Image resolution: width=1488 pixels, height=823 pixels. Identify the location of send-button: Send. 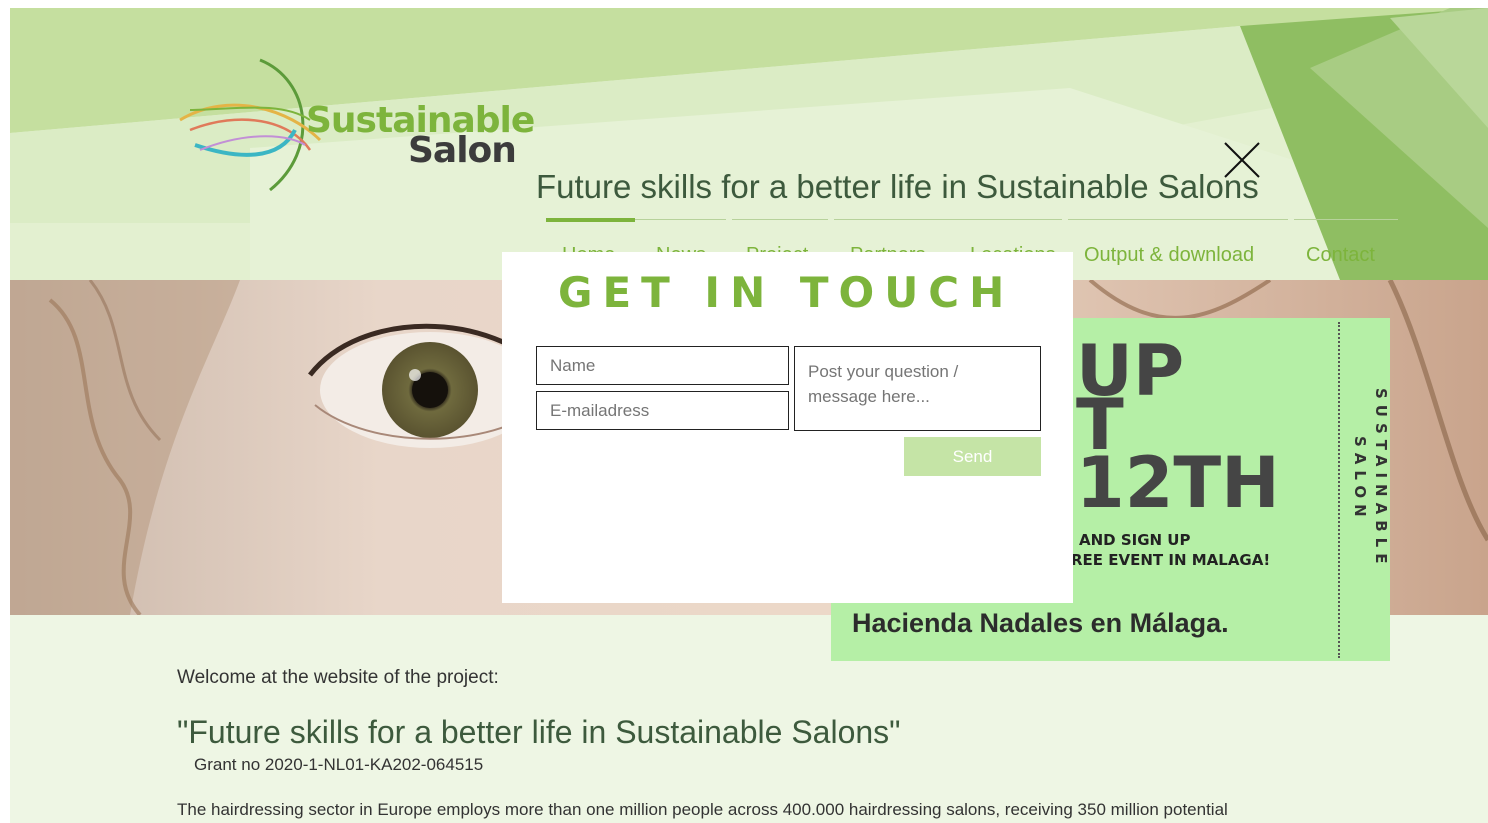
(972, 456).